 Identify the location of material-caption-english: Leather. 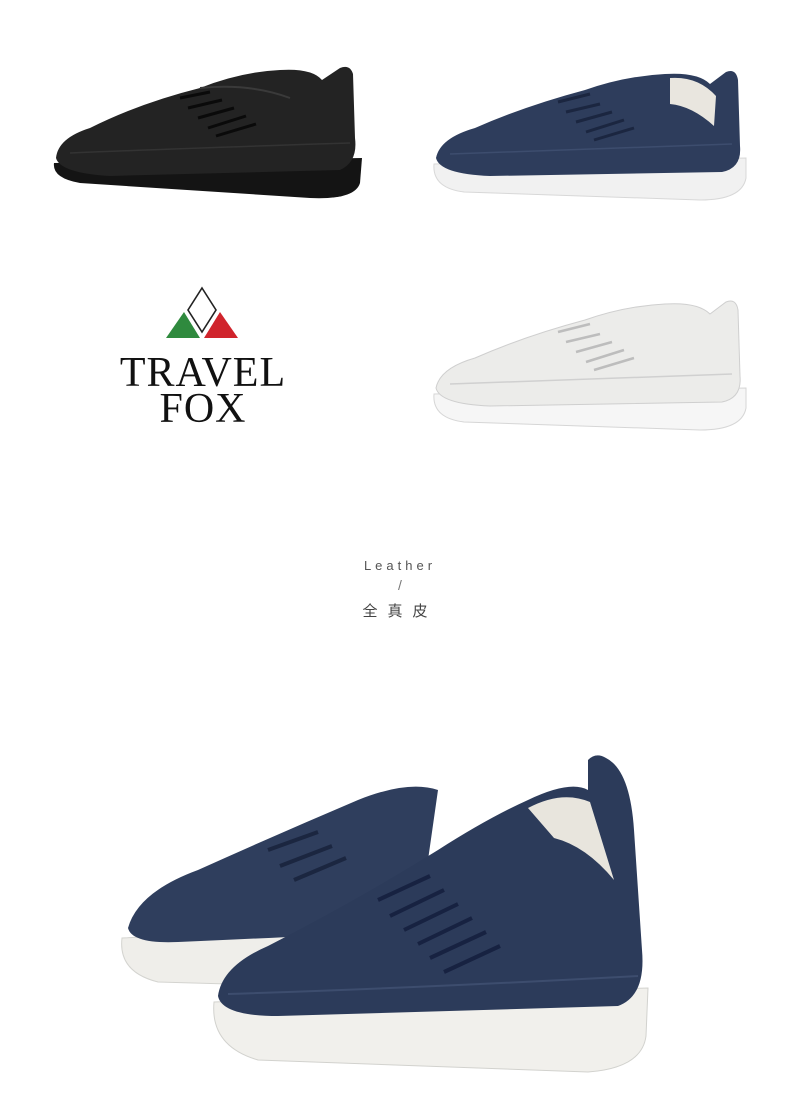
(400, 565).